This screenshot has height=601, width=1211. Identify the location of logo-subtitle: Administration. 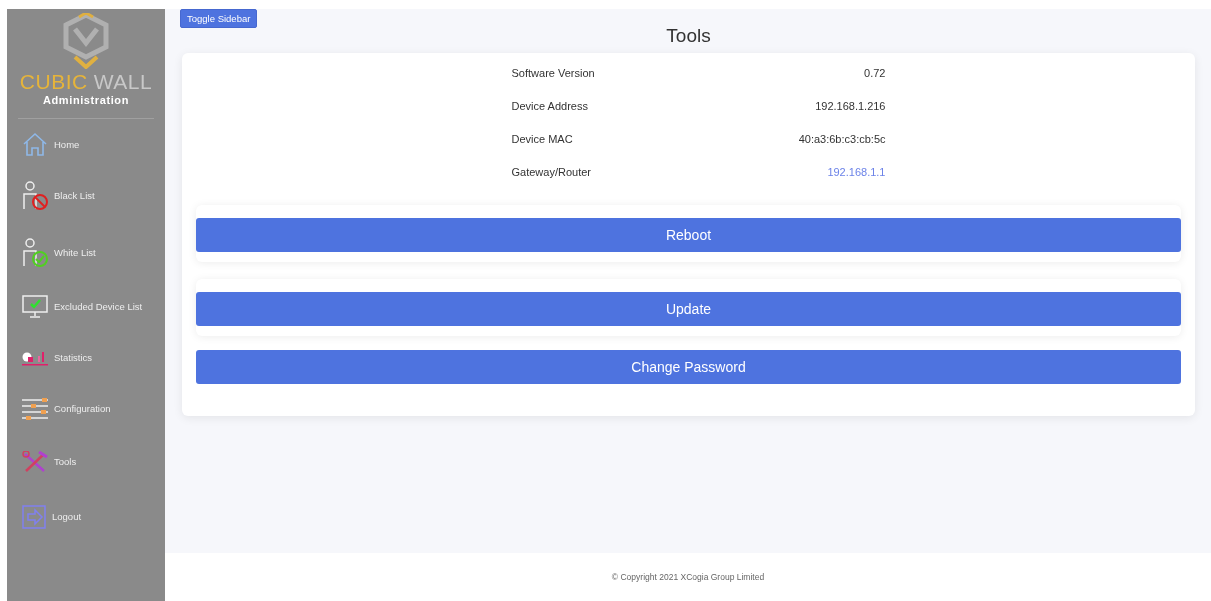
(86, 100).